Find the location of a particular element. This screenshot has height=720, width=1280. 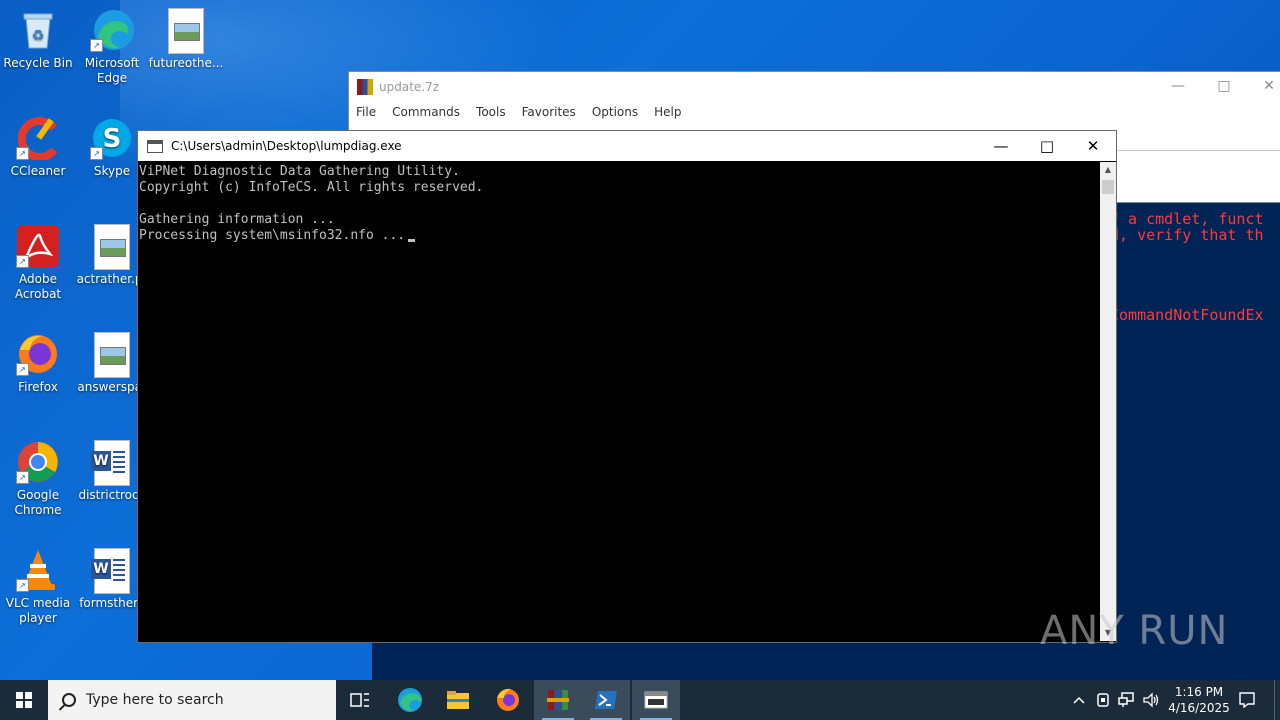

taskbar: Type here to search 1:16 PM 4/16/2025 is located at coordinates (640, 700).